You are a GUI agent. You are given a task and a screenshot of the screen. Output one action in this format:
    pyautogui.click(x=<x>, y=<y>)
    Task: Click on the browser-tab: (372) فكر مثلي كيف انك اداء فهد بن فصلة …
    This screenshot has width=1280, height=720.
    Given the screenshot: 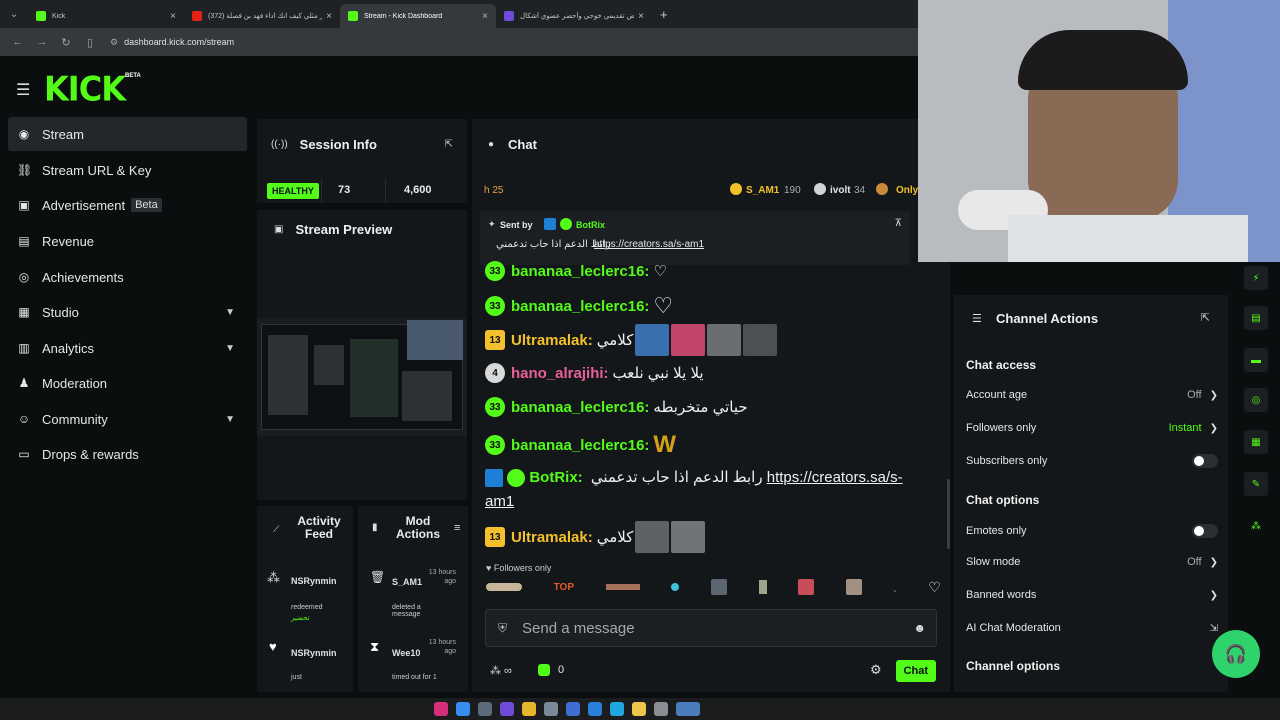 What is the action you would take?
    pyautogui.click(x=262, y=16)
    